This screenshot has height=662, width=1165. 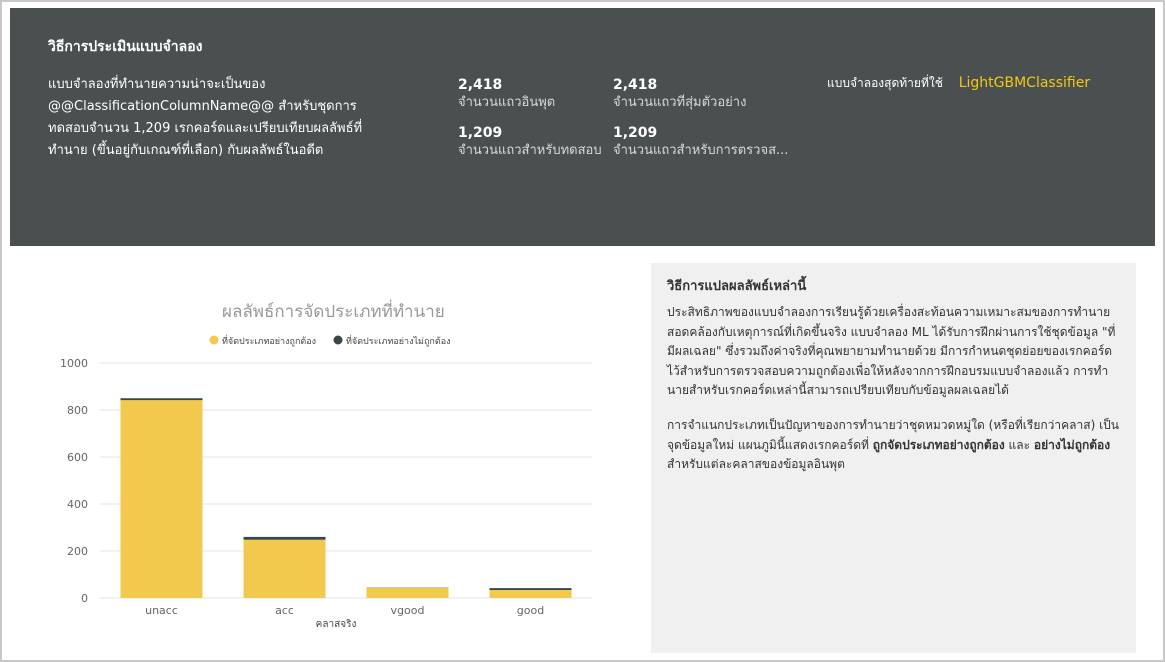 What do you see at coordinates (408, 610) in the screenshot?
I see `x-tick-label: vgood` at bounding box center [408, 610].